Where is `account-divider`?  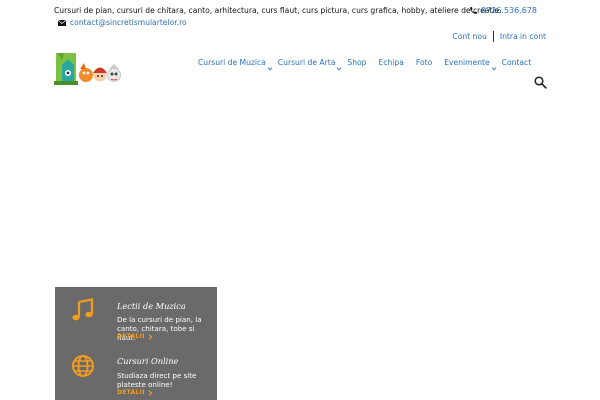 account-divider is located at coordinates (493, 36).